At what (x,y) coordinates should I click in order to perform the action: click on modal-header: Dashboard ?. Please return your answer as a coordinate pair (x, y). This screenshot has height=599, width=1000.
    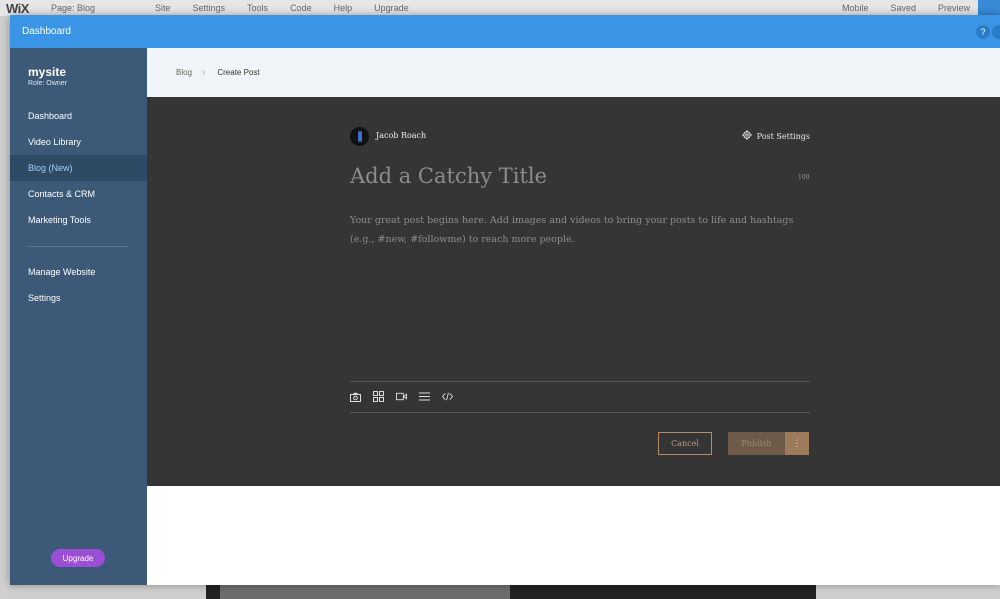
    Looking at the image, I should click on (505, 31).